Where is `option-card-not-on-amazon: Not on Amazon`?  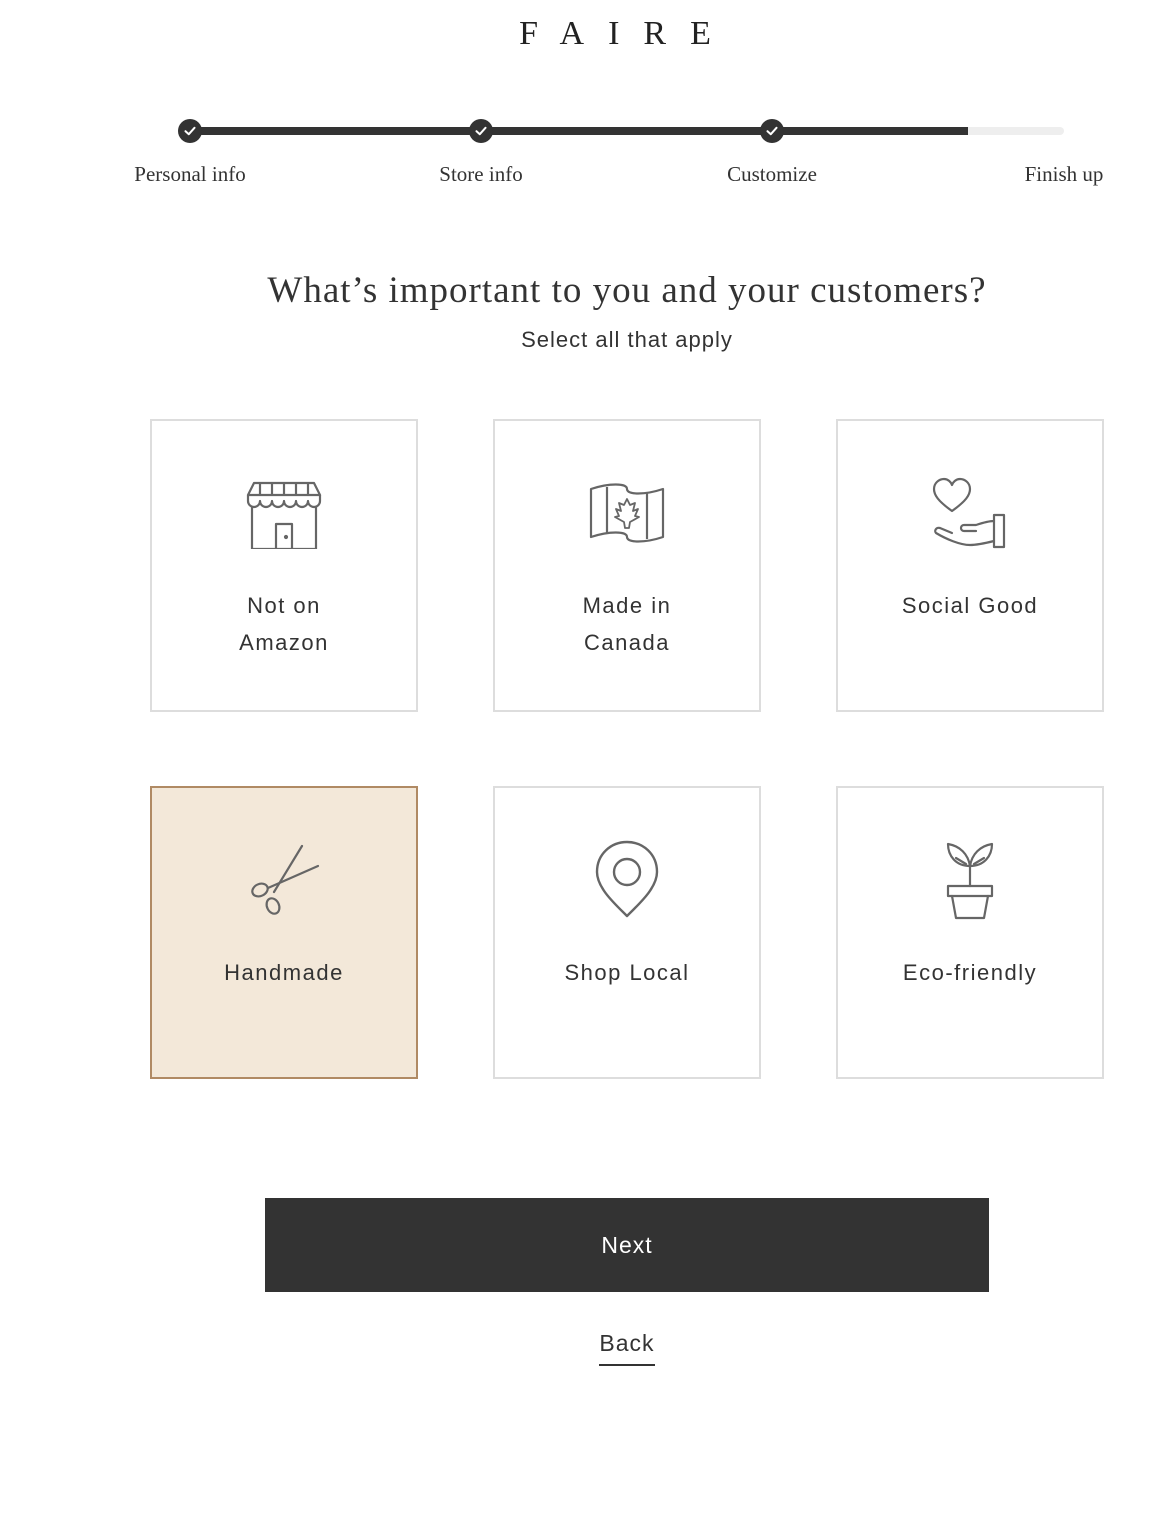 option-card-not-on-amazon: Not on Amazon is located at coordinates (284, 565).